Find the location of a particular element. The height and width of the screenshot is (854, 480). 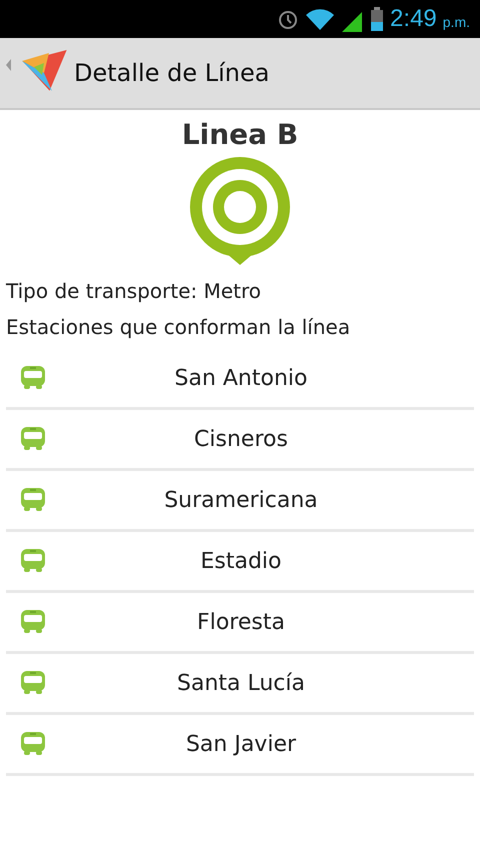

station-name: Suramericana is located at coordinates (241, 500).